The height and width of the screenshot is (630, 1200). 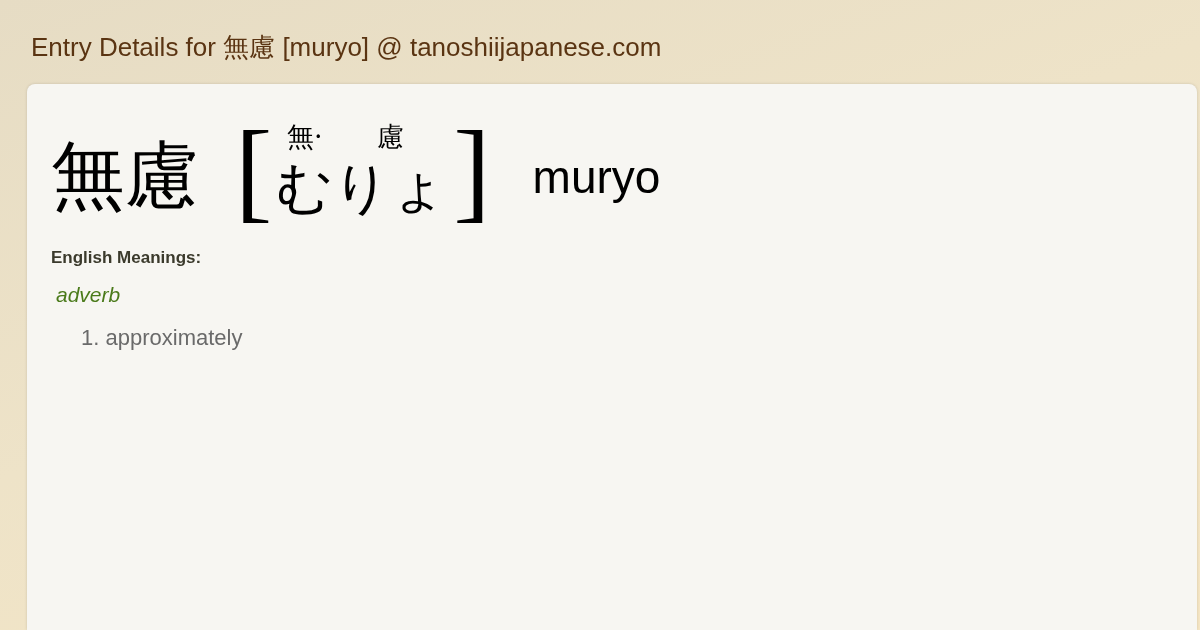 What do you see at coordinates (88, 295) in the screenshot?
I see `part-of-speech: adverb` at bounding box center [88, 295].